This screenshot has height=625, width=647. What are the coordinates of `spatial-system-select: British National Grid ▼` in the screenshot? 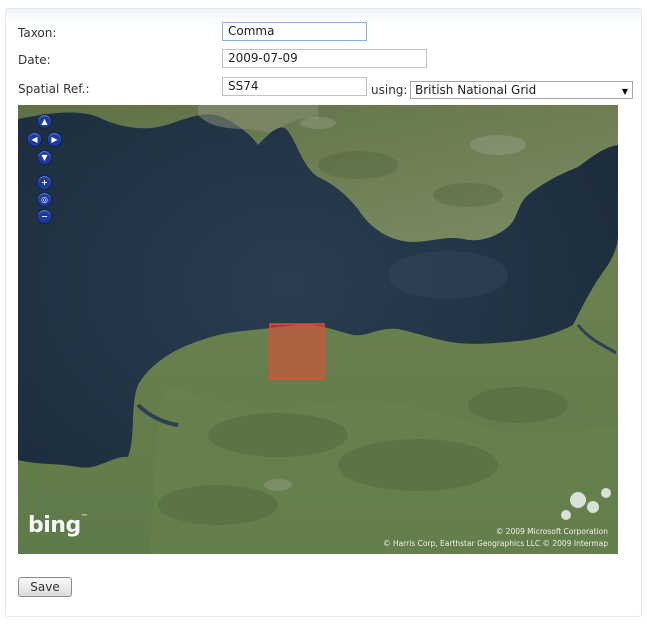 It's located at (521, 90).